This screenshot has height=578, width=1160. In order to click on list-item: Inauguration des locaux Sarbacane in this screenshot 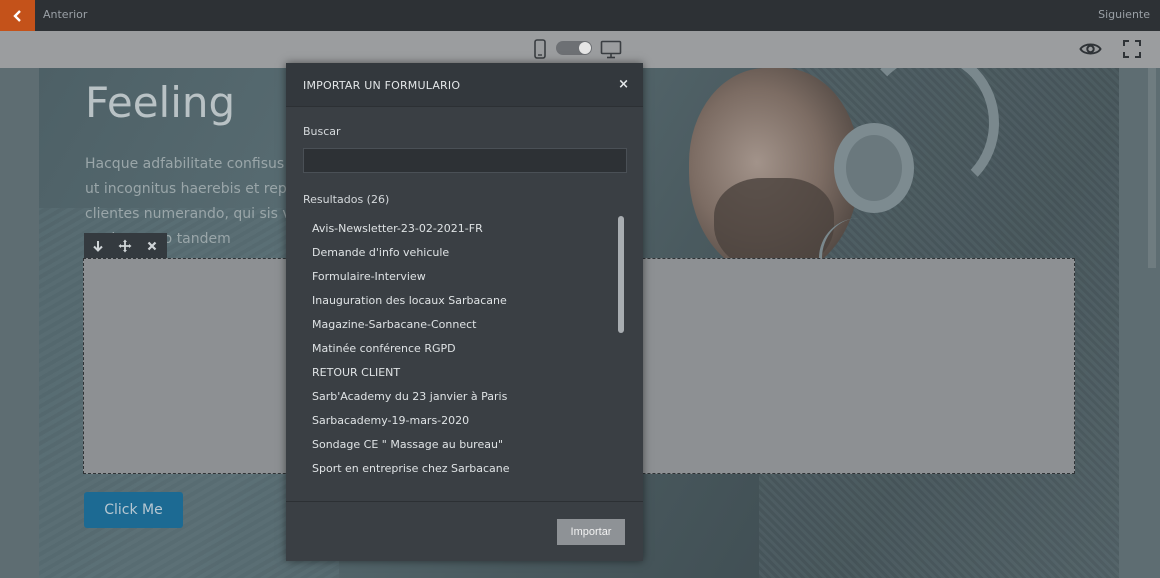, I will do `click(453, 301)`.